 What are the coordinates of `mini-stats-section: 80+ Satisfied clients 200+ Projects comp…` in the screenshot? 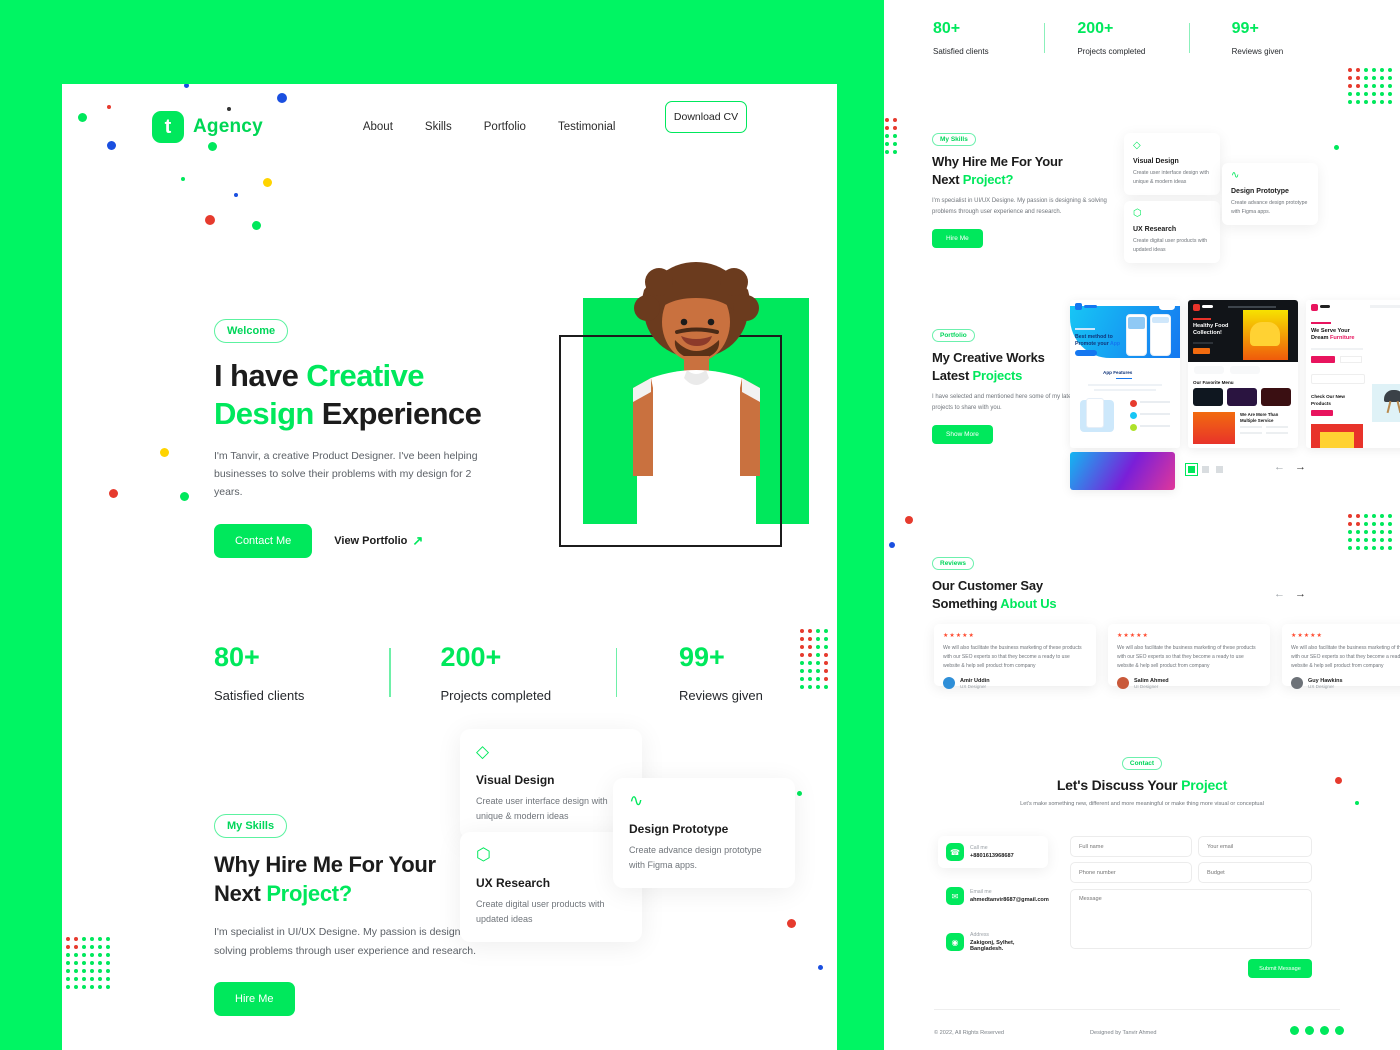 It's located at (1138, 38).